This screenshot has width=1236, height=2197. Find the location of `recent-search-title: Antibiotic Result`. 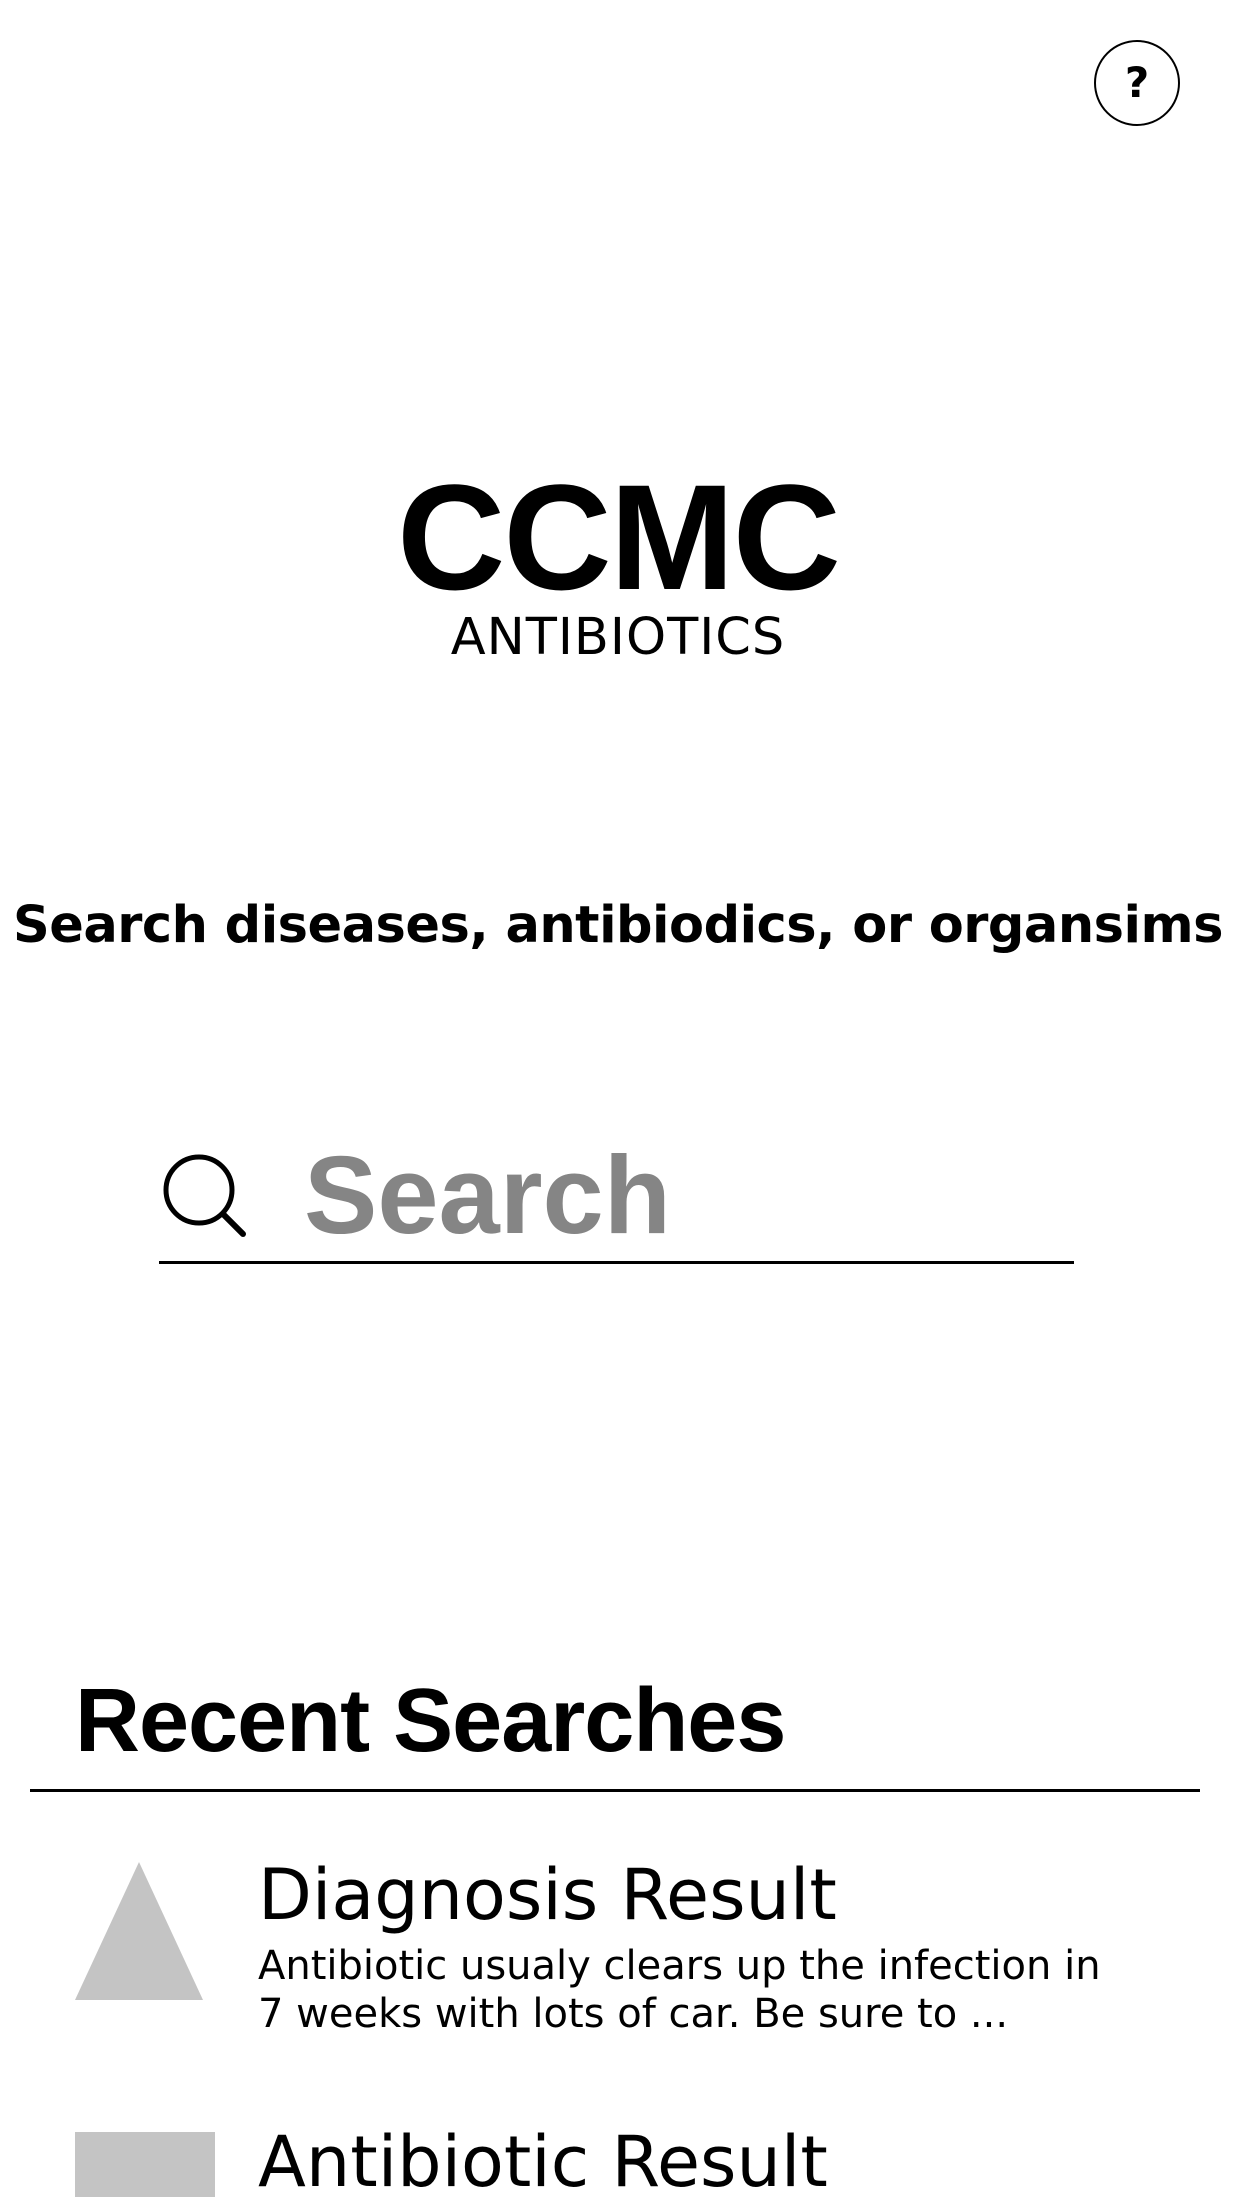

recent-search-title: Antibiotic Result is located at coordinates (543, 2159).